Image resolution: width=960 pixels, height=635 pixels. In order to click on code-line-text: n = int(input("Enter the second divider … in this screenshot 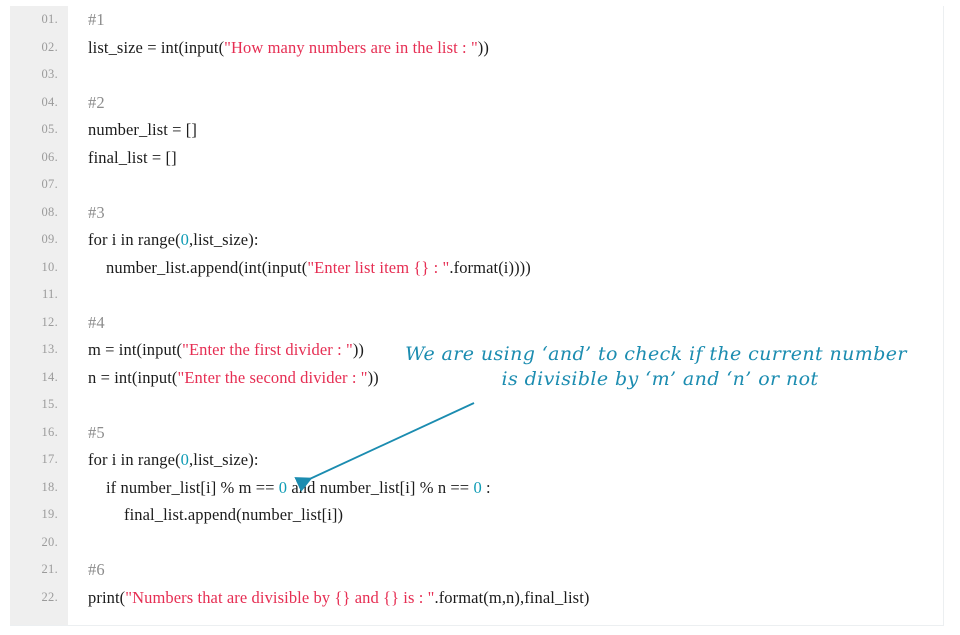, I will do `click(233, 378)`.